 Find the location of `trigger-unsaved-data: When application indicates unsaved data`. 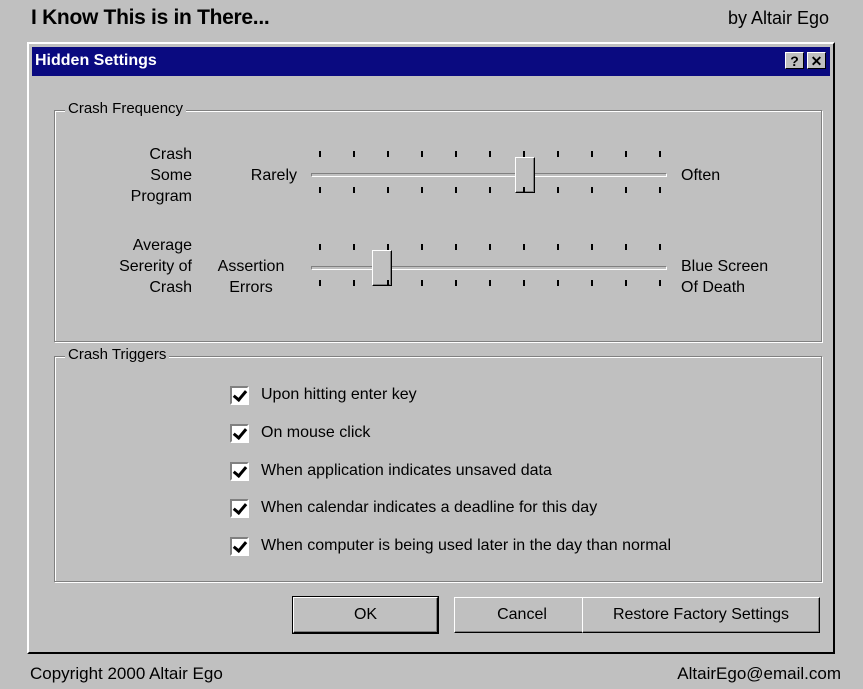

trigger-unsaved-data: When application indicates unsaved data is located at coordinates (391, 471).